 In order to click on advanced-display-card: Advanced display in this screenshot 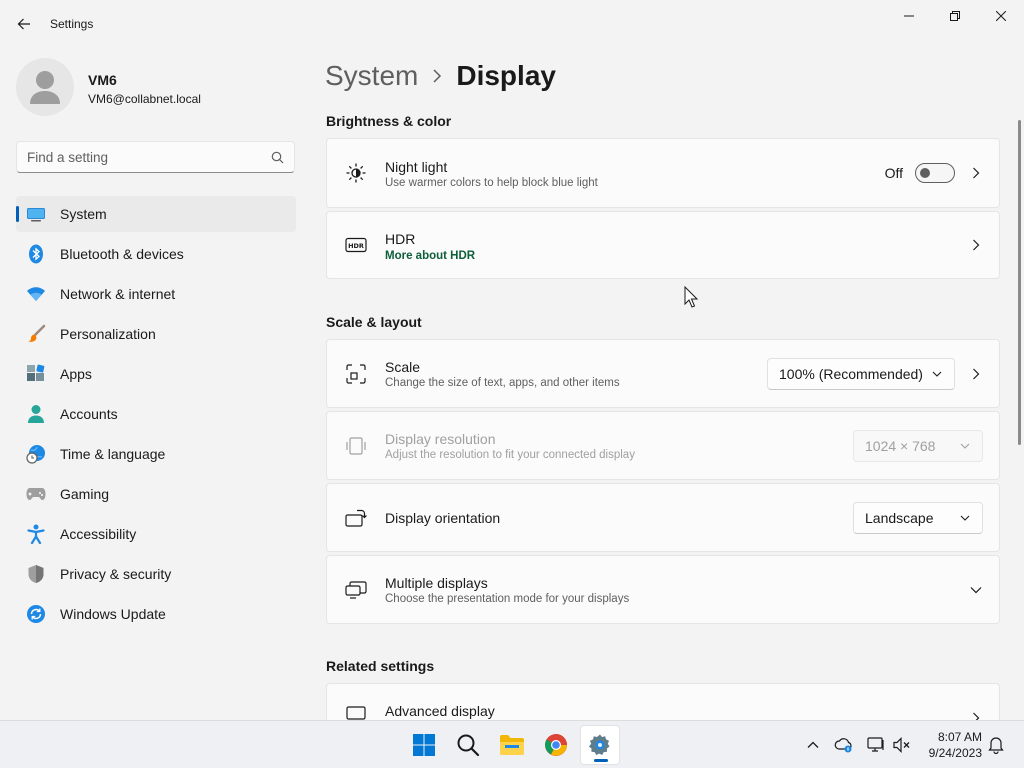, I will do `click(663, 701)`.